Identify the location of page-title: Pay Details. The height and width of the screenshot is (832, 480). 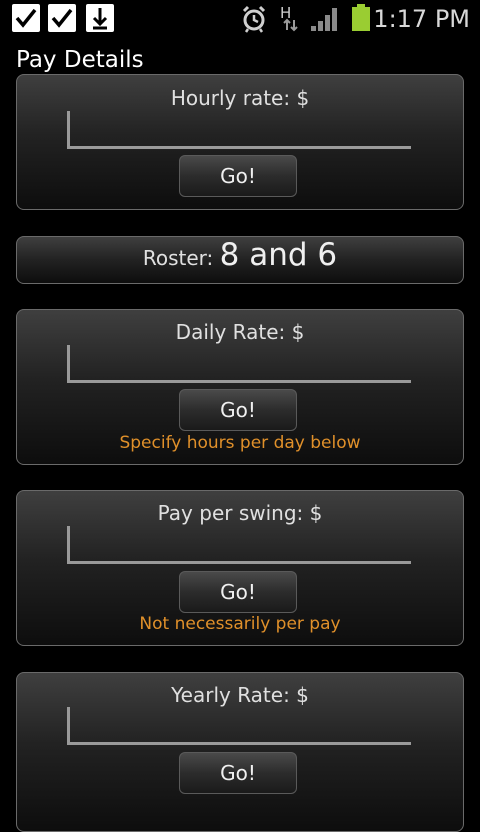
(80, 60).